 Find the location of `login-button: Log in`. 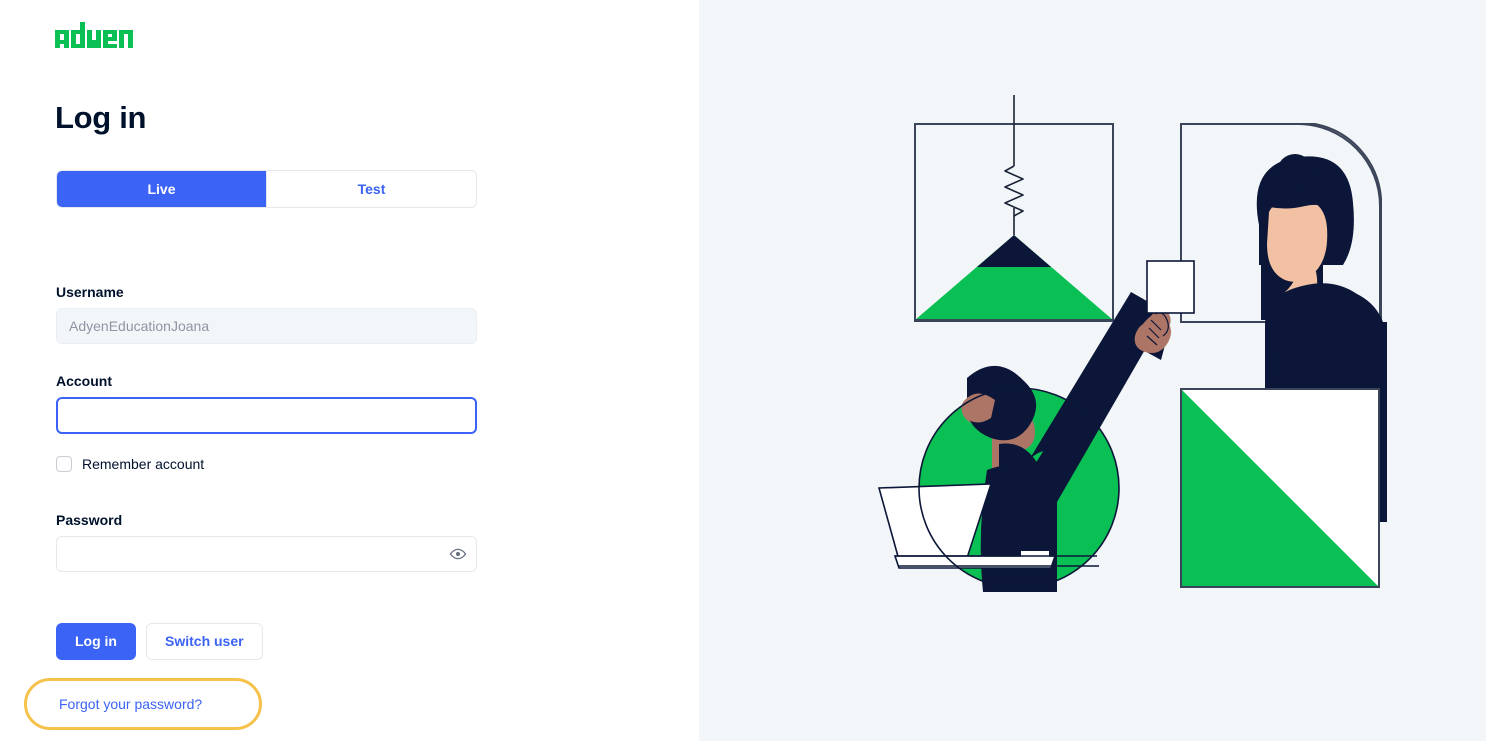

login-button: Log in is located at coordinates (96, 641).